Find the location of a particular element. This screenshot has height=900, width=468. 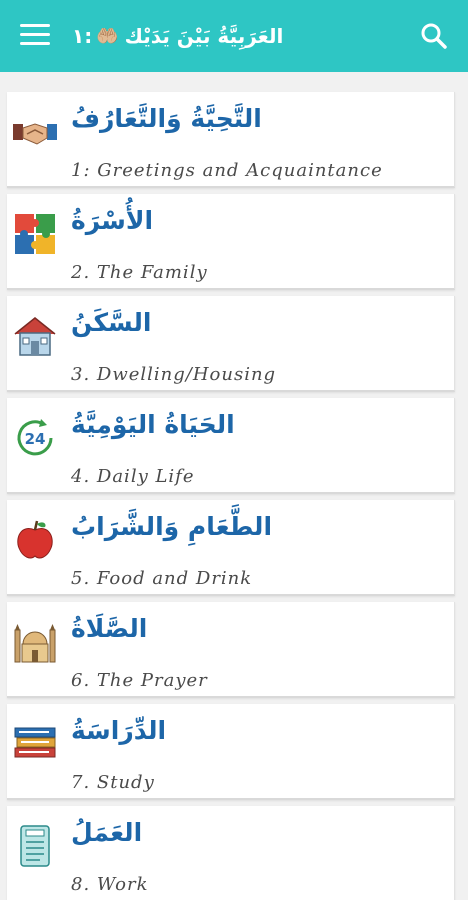

lesson-title-arabic: العَمَلُ is located at coordinates (107, 832).